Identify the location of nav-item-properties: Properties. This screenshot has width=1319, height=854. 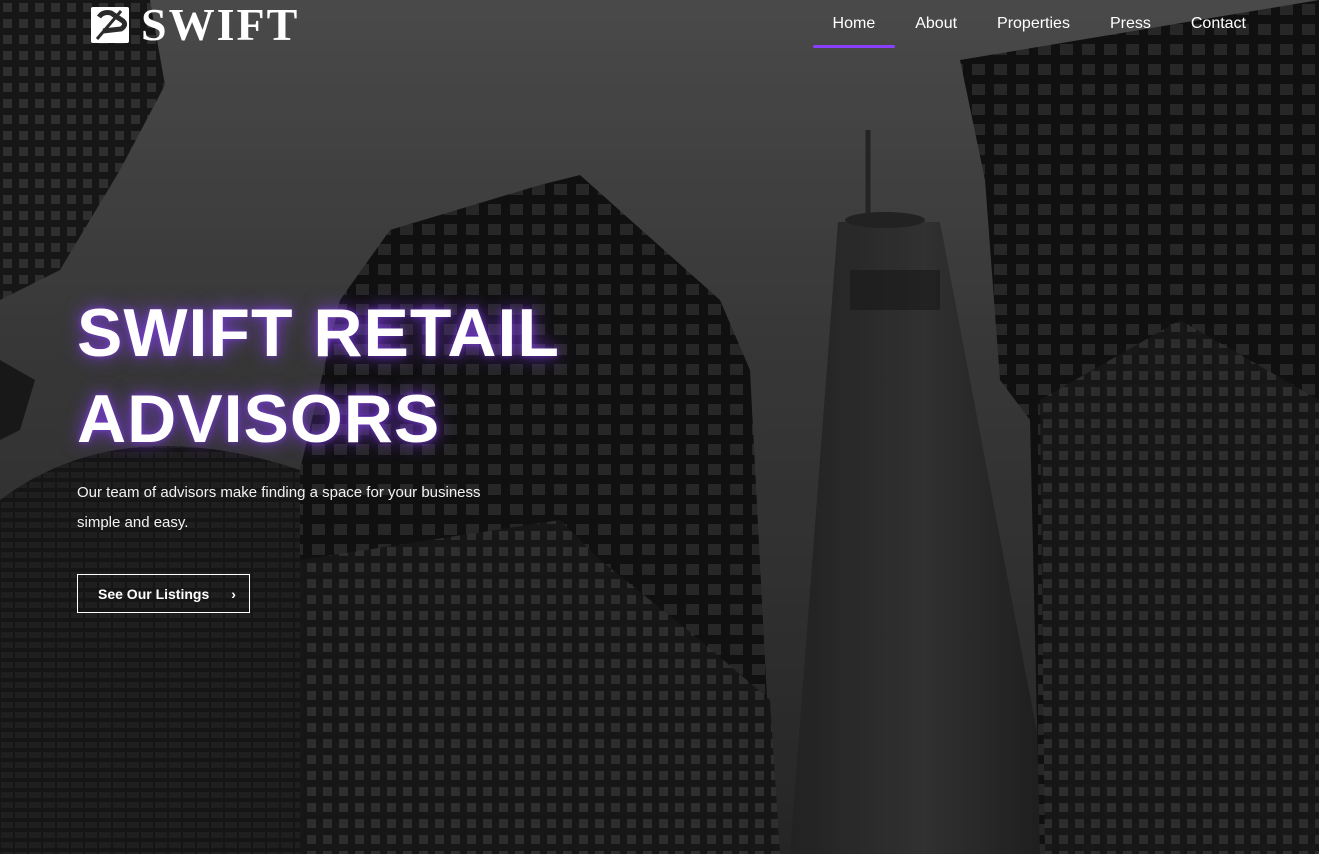
(1033, 24).